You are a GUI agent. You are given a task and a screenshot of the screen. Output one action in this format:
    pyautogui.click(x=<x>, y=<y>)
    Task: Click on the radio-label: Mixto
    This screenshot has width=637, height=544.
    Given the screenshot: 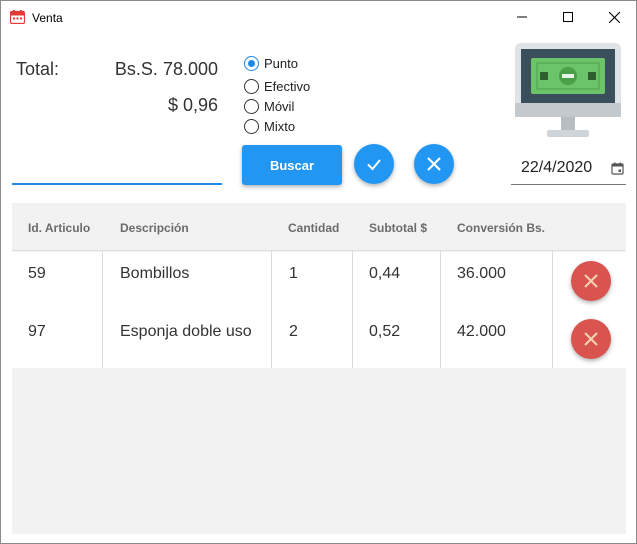 What is the action you would take?
    pyautogui.click(x=280, y=126)
    